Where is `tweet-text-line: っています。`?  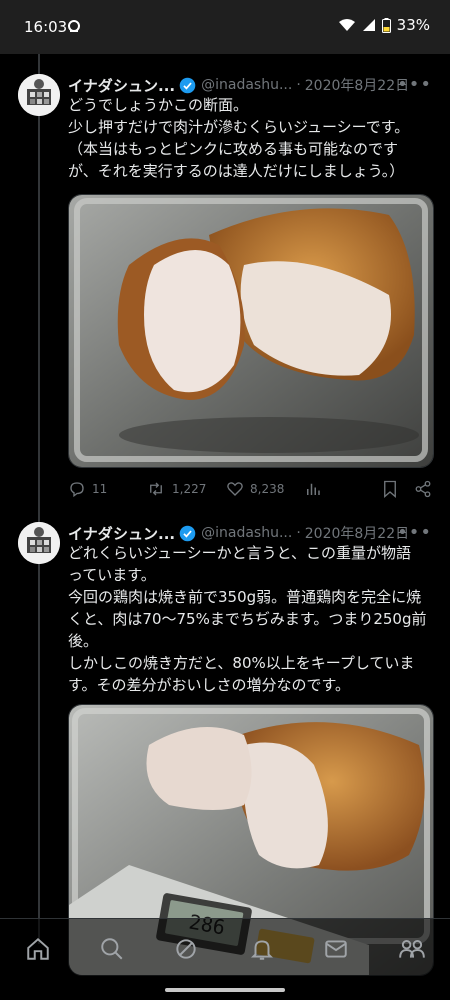 tweet-text-line: っています。 is located at coordinates (112, 575).